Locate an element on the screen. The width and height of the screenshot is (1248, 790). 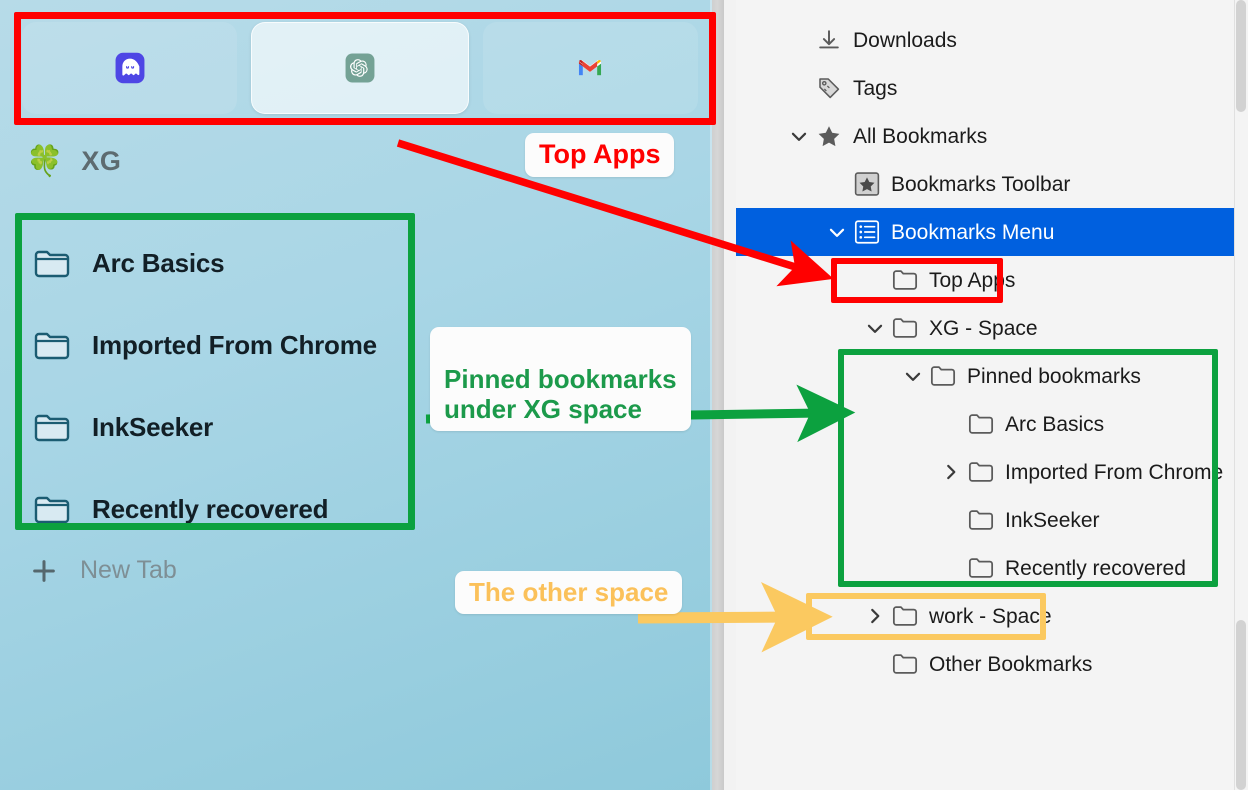
bookmark-tree-label: work - Space is located at coordinates (990, 616).